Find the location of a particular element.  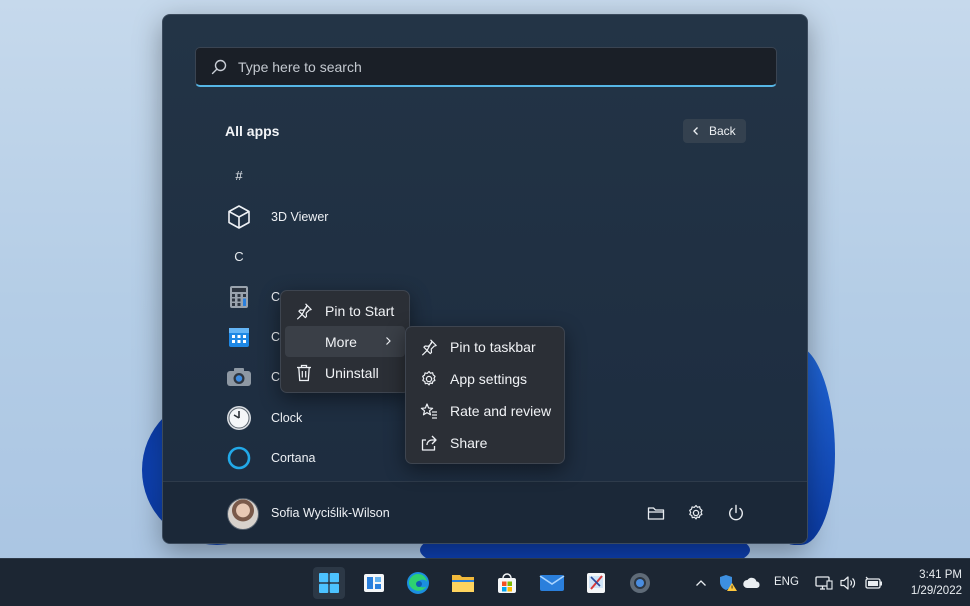

calculator-icon is located at coordinates (239, 297).